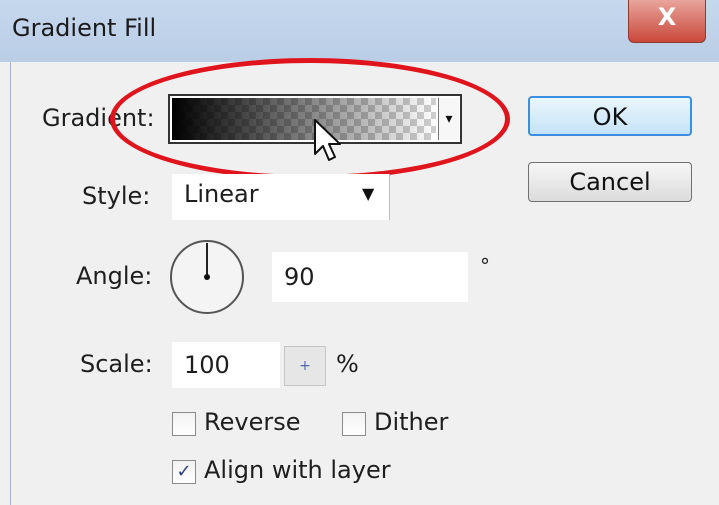 This screenshot has width=719, height=505. What do you see at coordinates (667, 17) in the screenshot?
I see `close-icon: X` at bounding box center [667, 17].